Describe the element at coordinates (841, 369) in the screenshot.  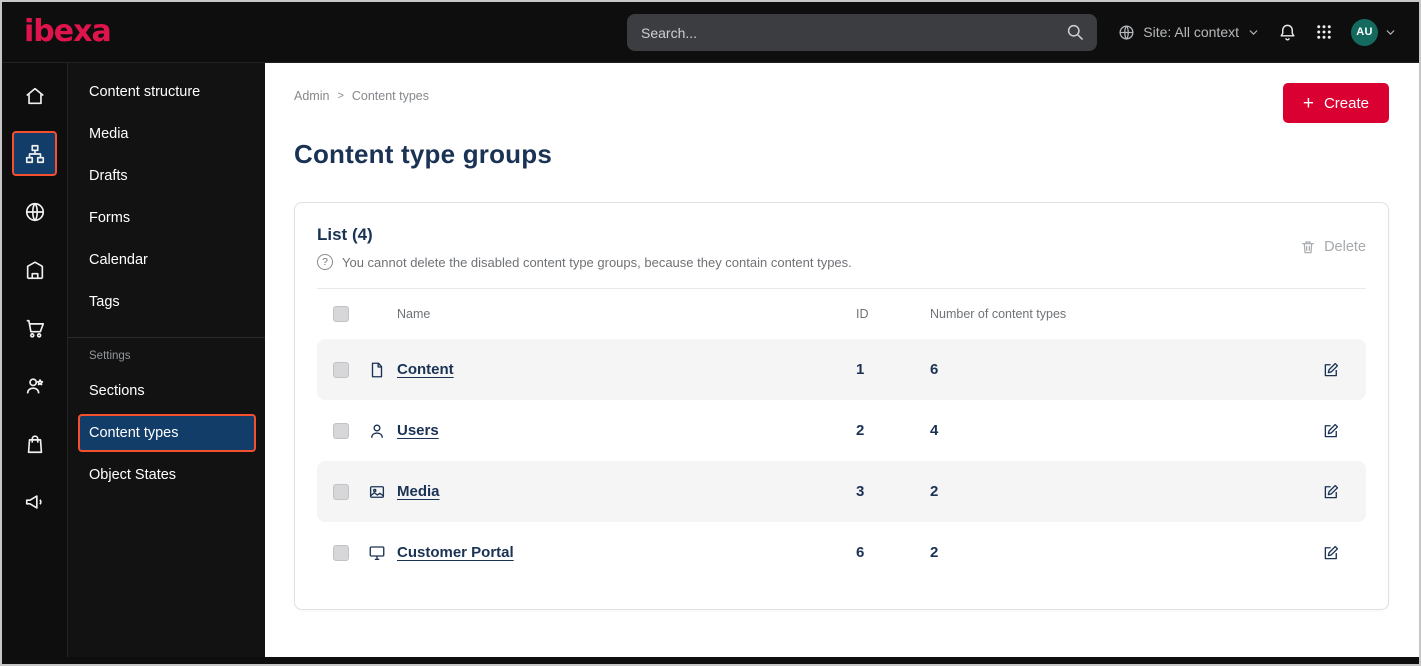
I see `table-row-content: Content 1 6` at that location.